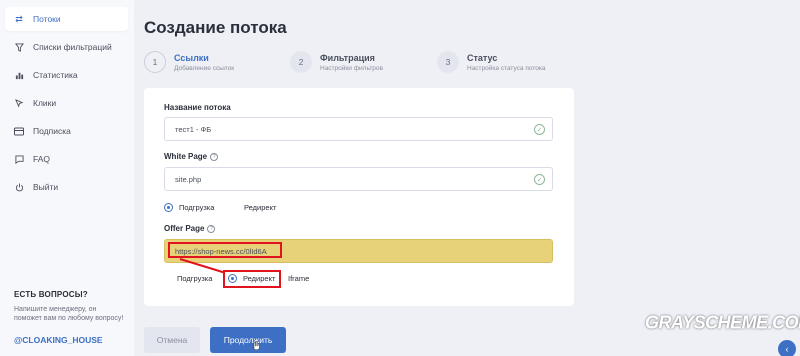 The image size is (800, 356). What do you see at coordinates (19, 18) in the screenshot?
I see `sync-icon: ⇄` at bounding box center [19, 18].